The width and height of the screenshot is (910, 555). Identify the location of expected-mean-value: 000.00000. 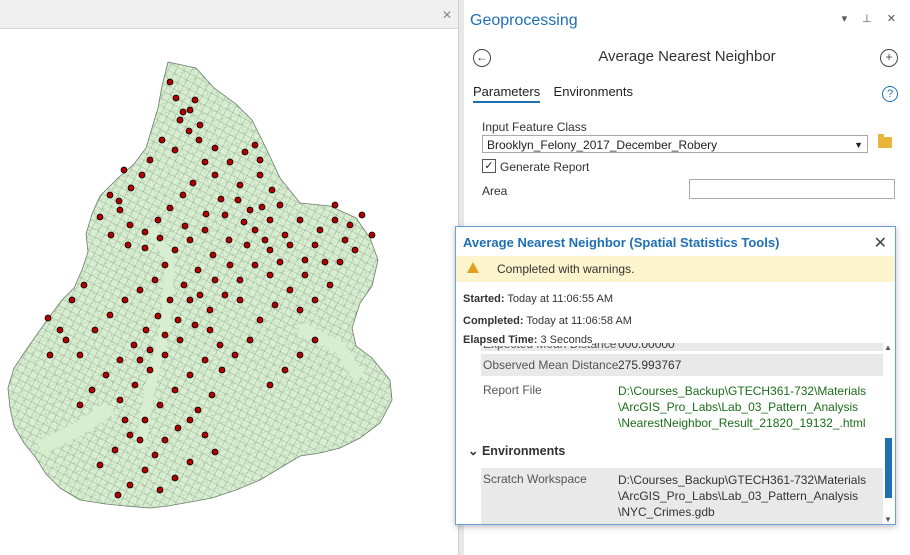
(646, 347).